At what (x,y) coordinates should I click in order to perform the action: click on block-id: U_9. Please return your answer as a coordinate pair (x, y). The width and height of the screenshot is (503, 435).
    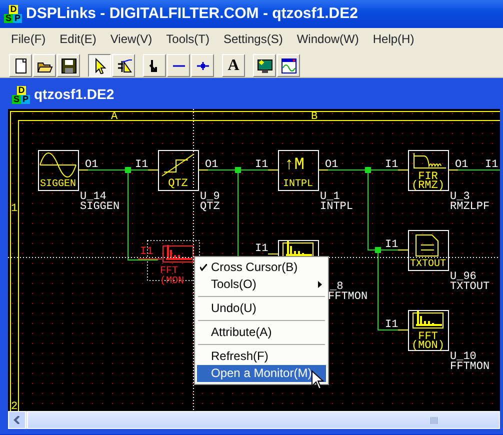
    Looking at the image, I should click on (210, 197).